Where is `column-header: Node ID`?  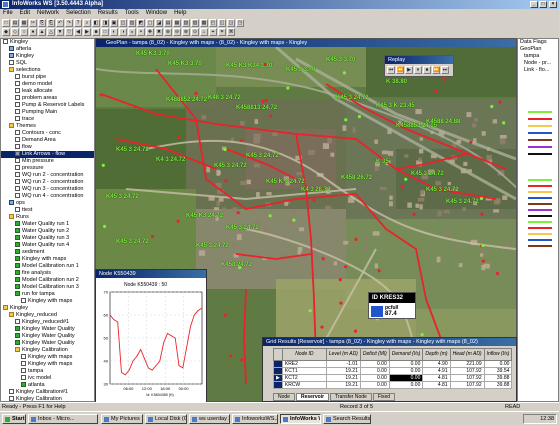
column-header: Node ID is located at coordinates (304, 354).